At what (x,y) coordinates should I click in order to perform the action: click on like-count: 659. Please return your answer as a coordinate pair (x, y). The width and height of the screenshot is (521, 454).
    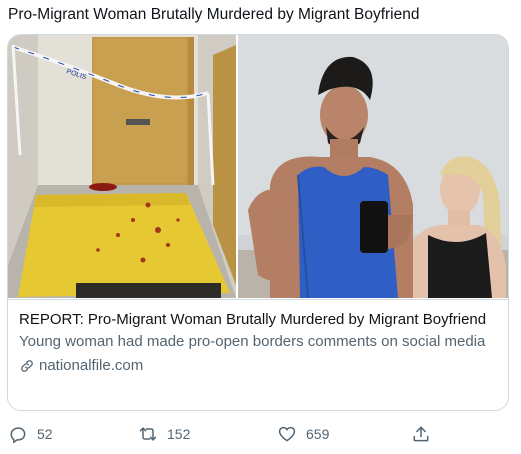
    Looking at the image, I should click on (318, 434).